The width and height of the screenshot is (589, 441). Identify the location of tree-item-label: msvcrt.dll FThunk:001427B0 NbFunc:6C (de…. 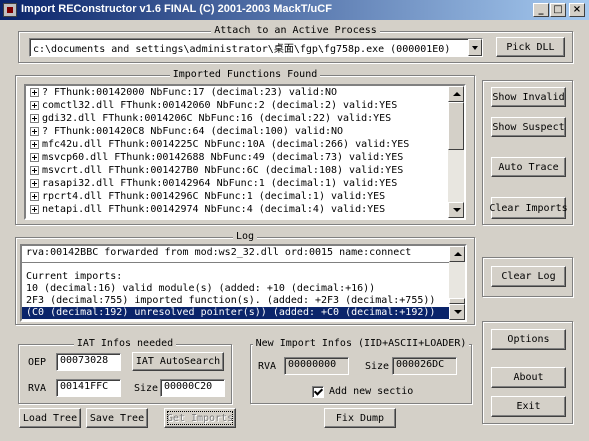
(223, 170).